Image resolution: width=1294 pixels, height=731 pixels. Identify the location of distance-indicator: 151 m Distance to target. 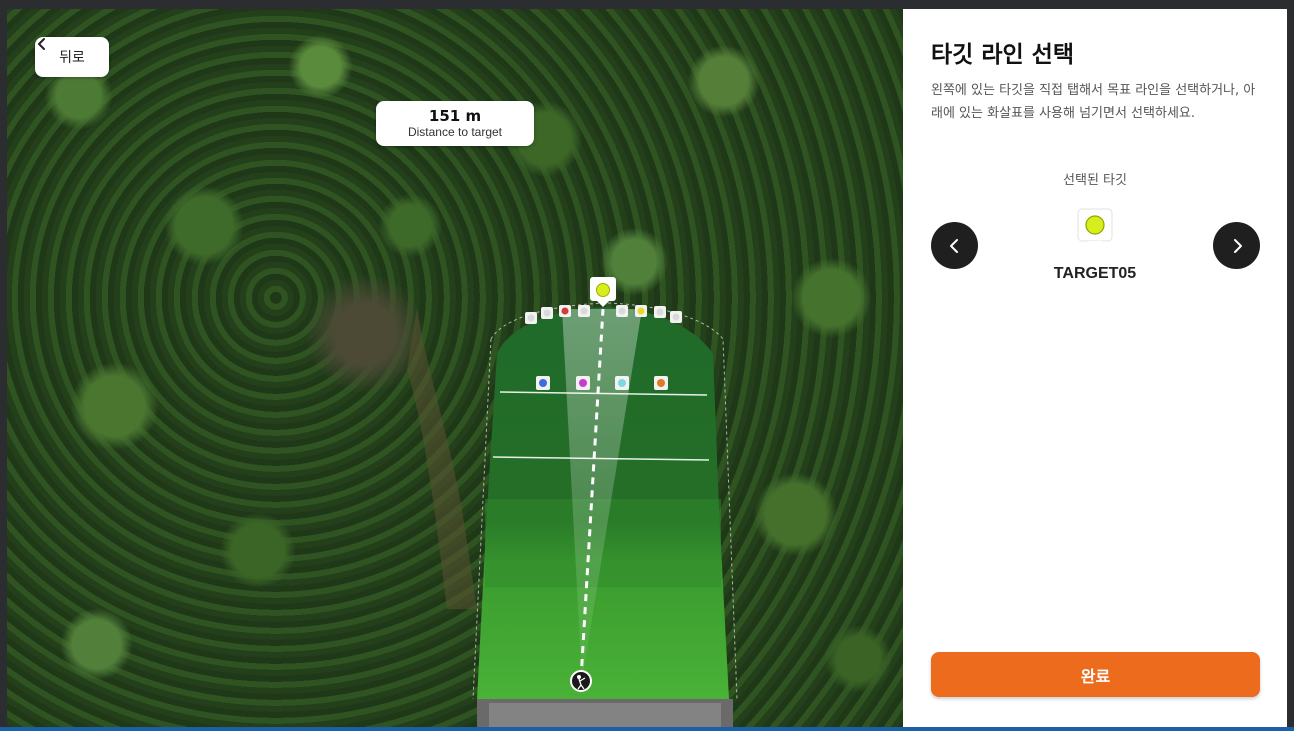
(455, 123).